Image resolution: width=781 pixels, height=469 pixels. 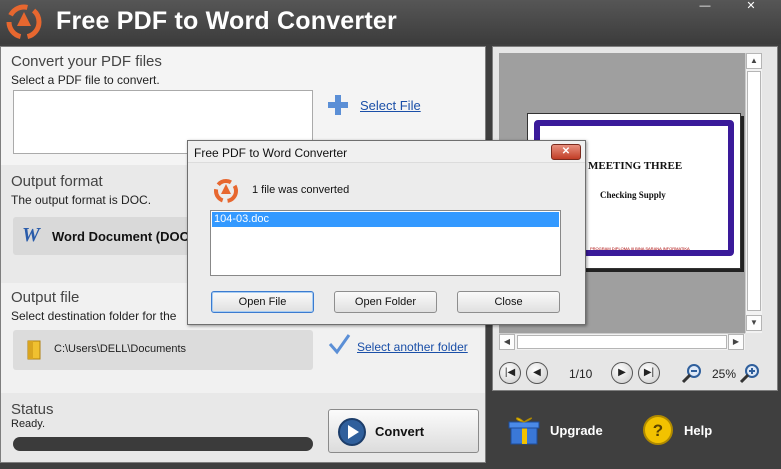 What do you see at coordinates (32, 409) in the screenshot?
I see `status-title: Status` at bounding box center [32, 409].